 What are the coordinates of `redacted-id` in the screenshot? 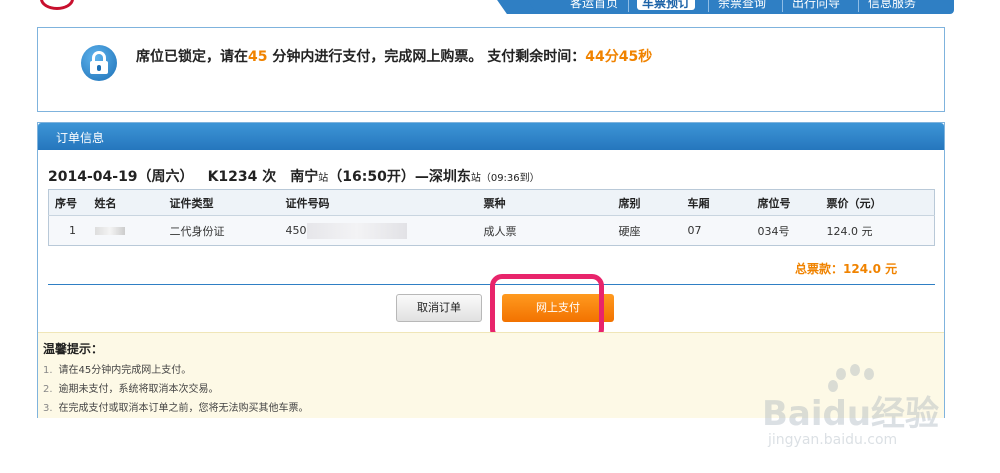 It's located at (356, 230).